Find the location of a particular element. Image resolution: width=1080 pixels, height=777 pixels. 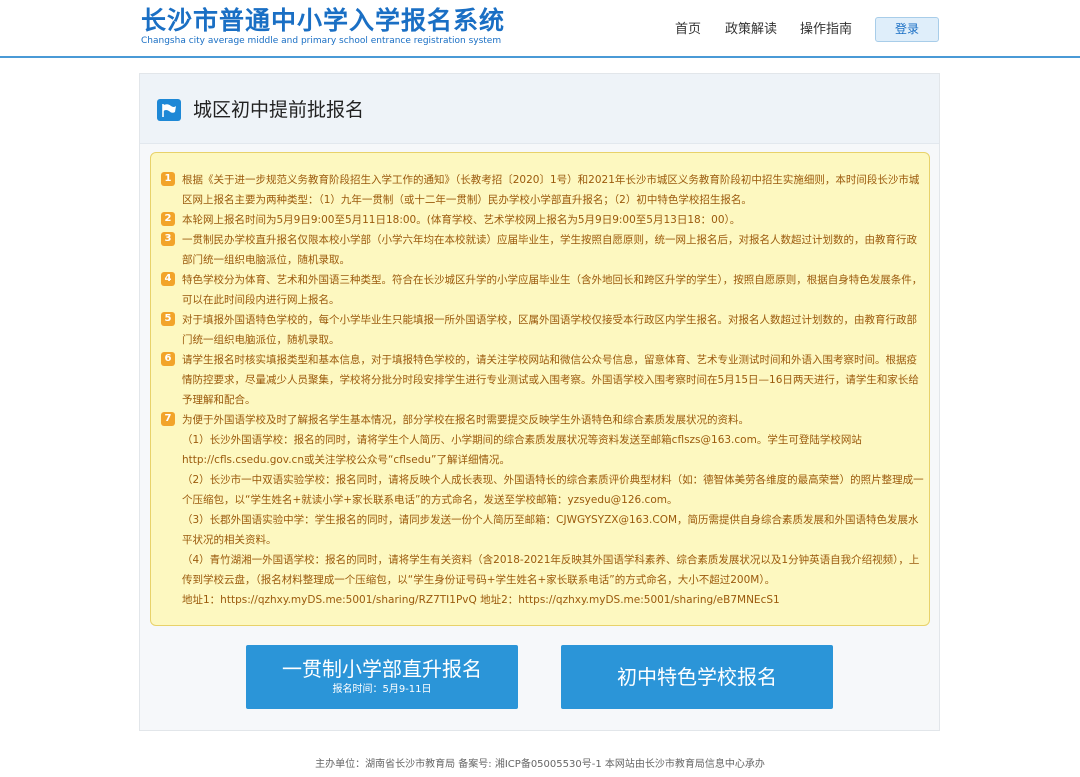

direct-promotion-register-button: 一贯制小学部直升报名 报名时间：5月9-11日 is located at coordinates (382, 677).